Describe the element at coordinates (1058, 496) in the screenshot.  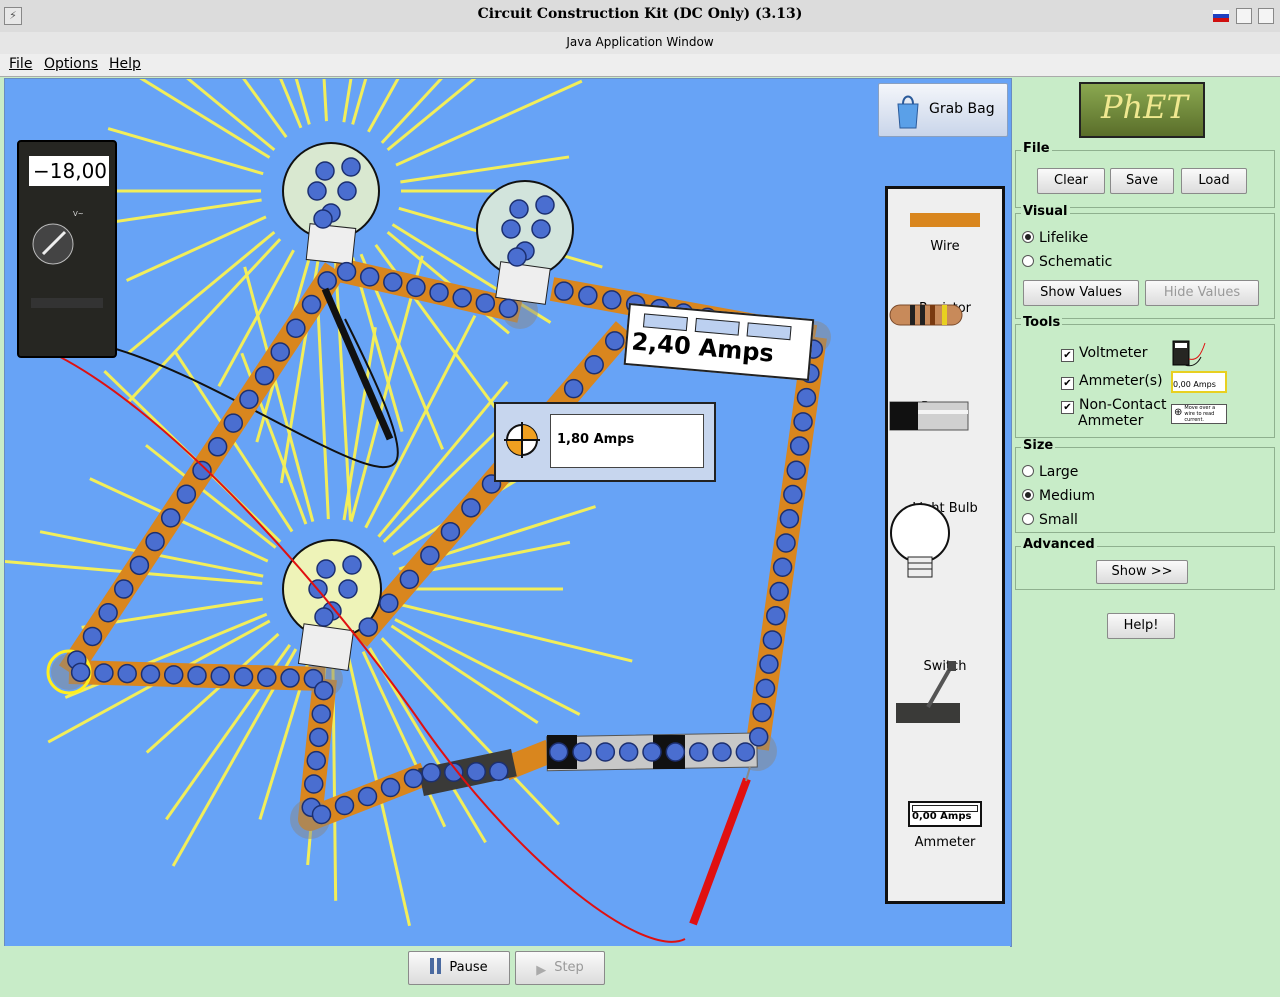
I see `size-medium-radio: Medium` at that location.